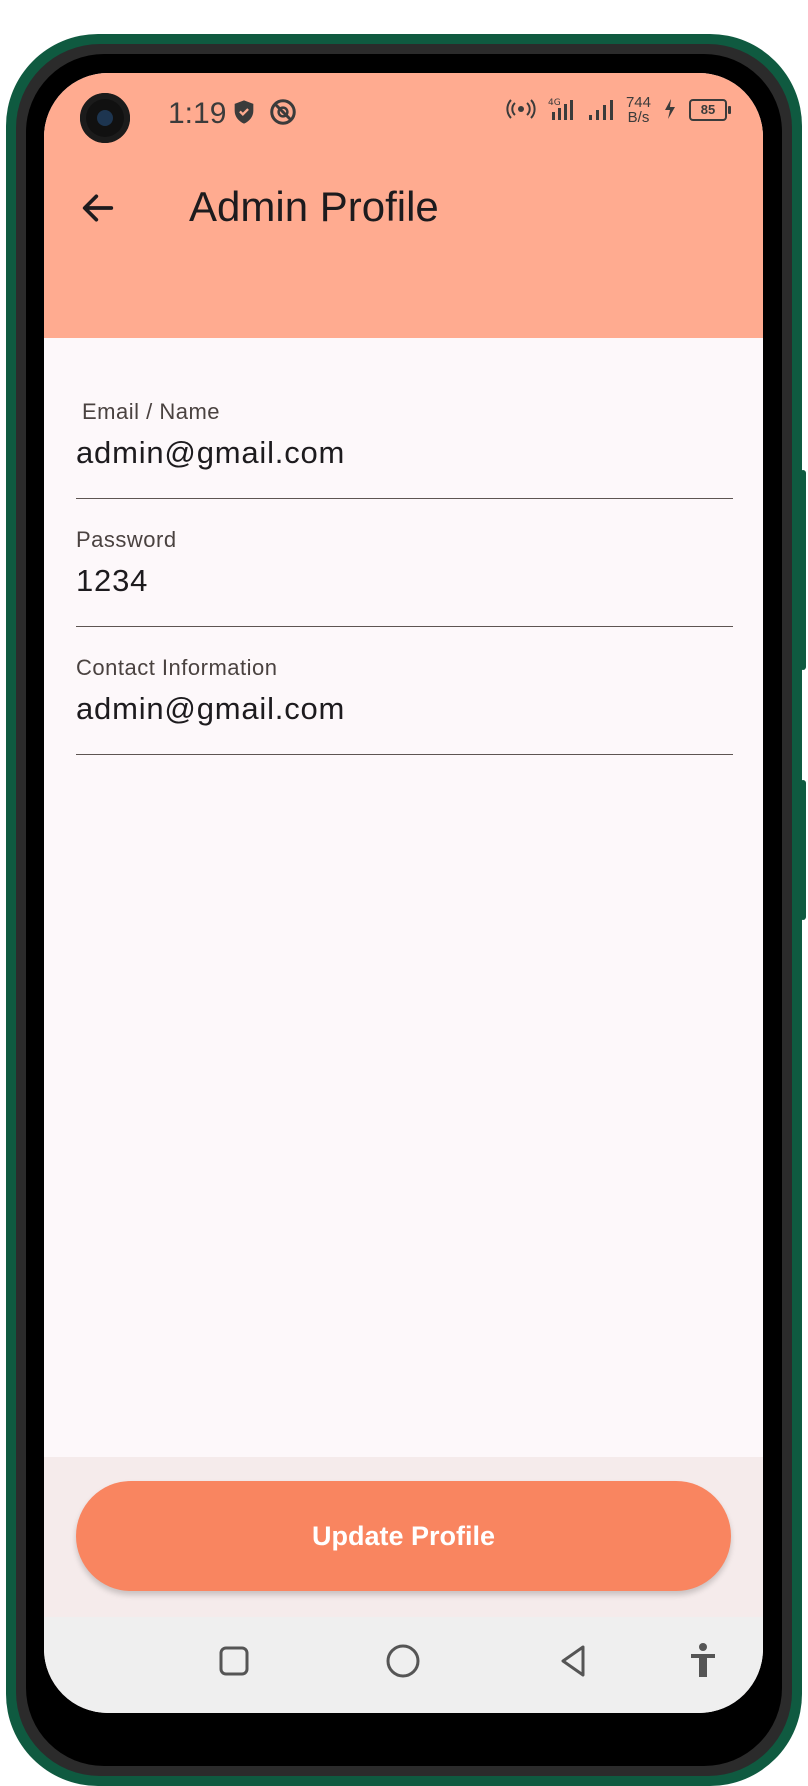  I want to click on circle-icon, so click(403, 1661).